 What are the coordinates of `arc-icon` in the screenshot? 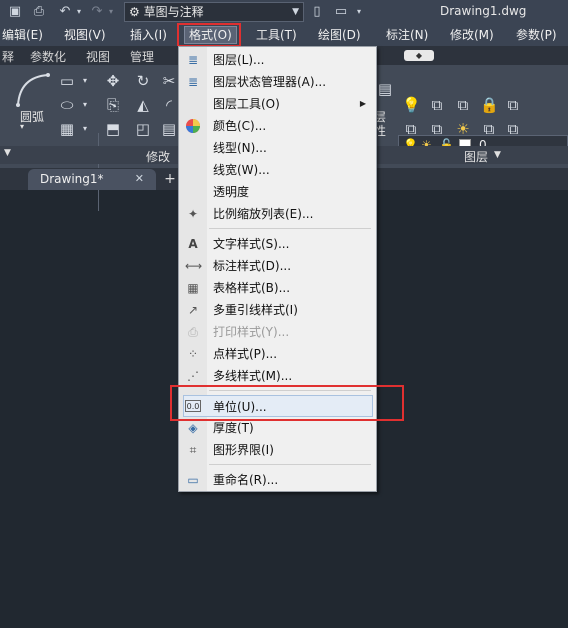 It's located at (34, 90).